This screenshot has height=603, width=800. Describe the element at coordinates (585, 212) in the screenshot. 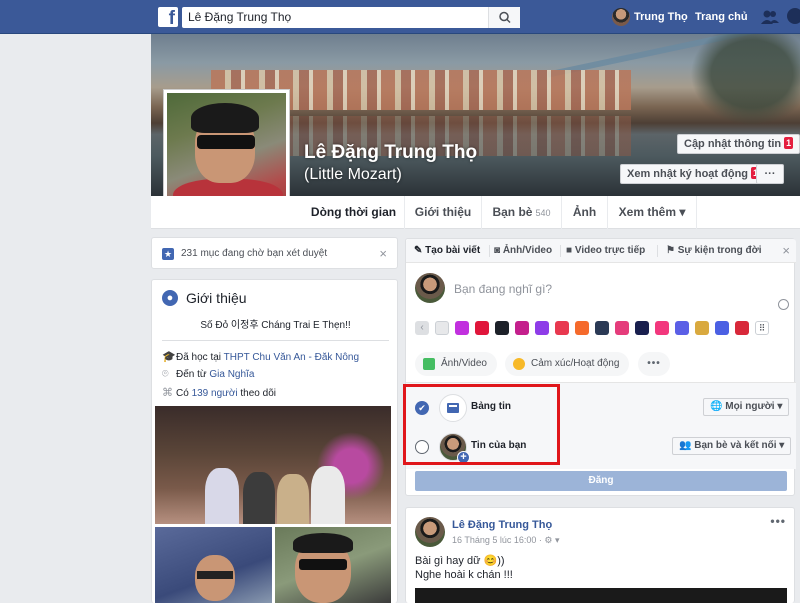

I see `tab-photos: Ảnh` at that location.